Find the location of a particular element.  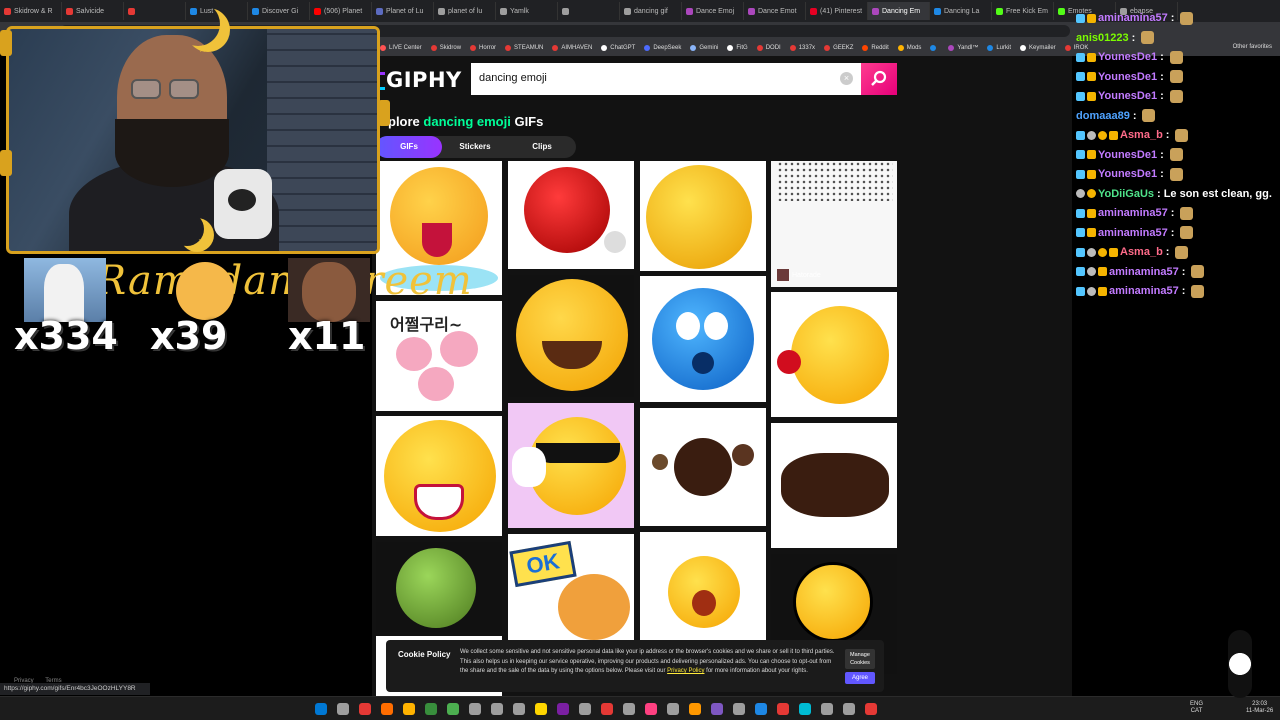

browser-tab is located at coordinates (589, 11).